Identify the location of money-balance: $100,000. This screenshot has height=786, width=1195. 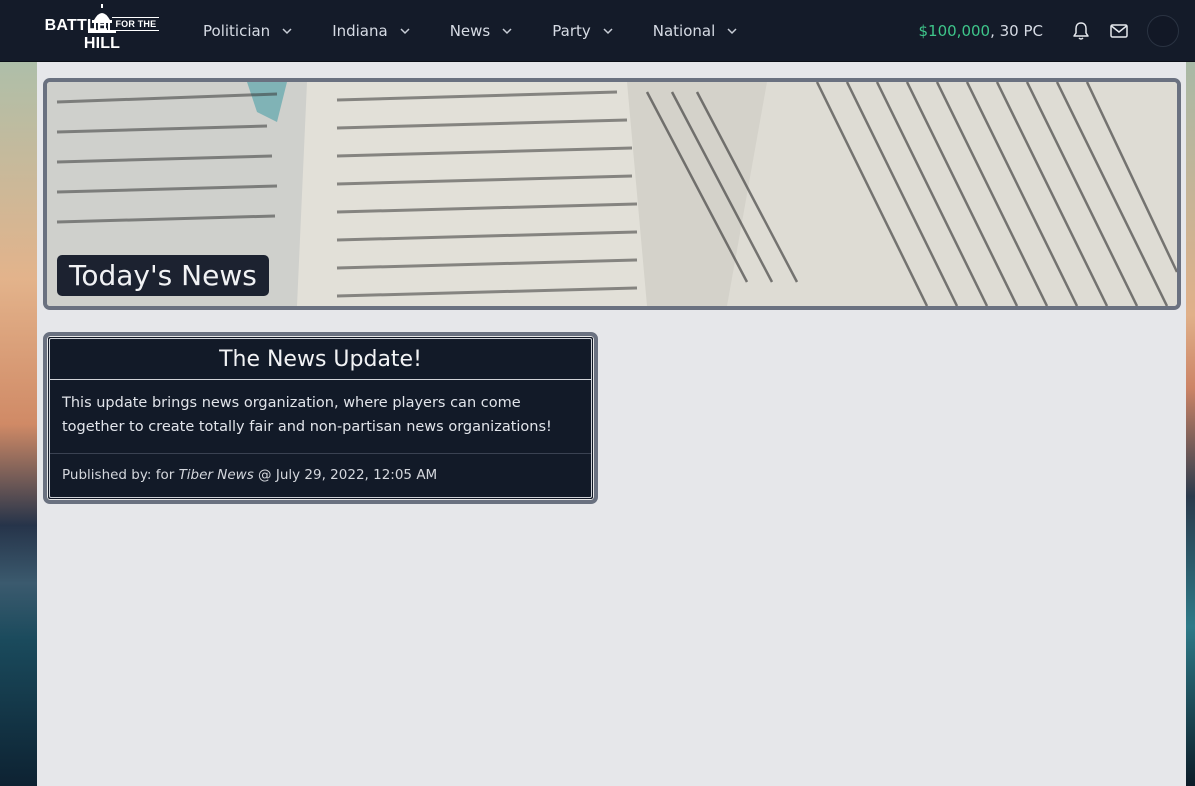
(954, 31).